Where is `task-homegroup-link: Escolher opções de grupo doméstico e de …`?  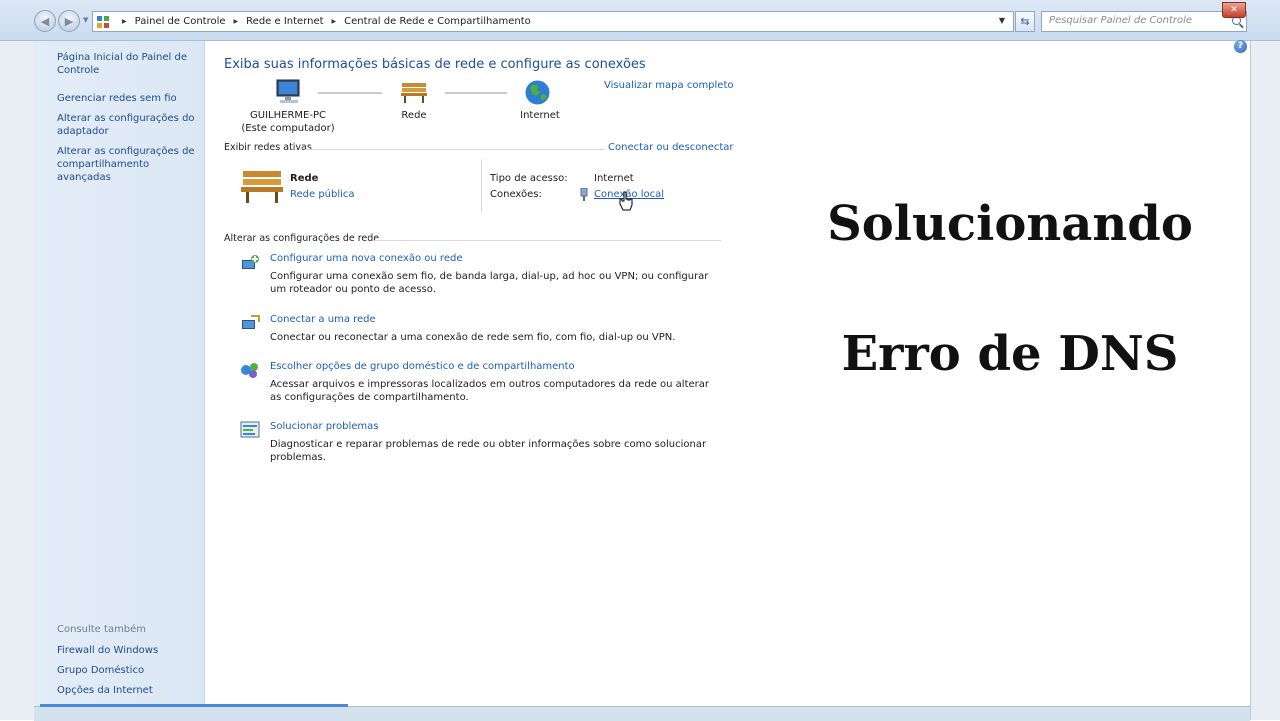 task-homegroup-link: Escolher opções de grupo doméstico e de … is located at coordinates (422, 366).